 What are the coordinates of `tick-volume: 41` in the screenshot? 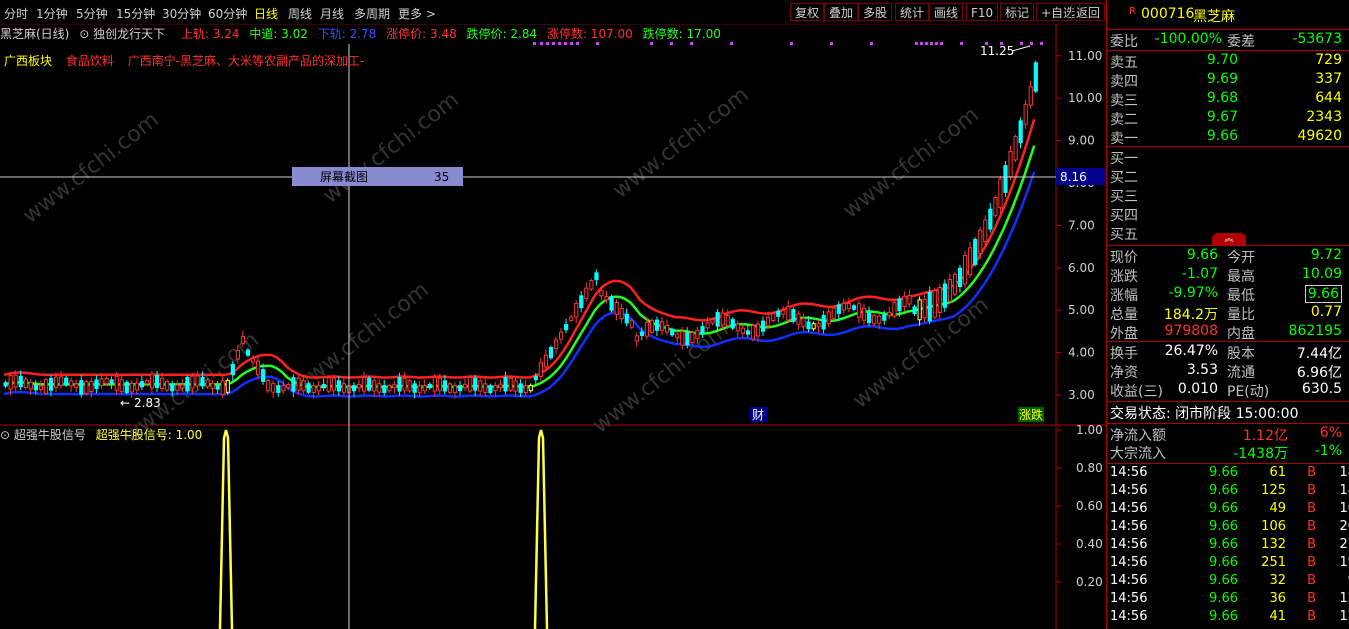 It's located at (1277, 616).